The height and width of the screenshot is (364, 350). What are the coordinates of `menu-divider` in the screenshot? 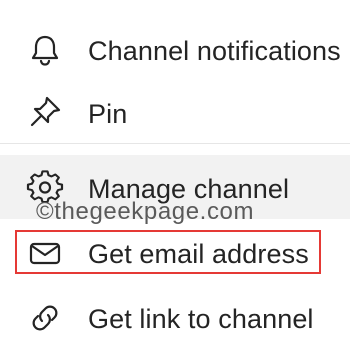 It's located at (175, 143).